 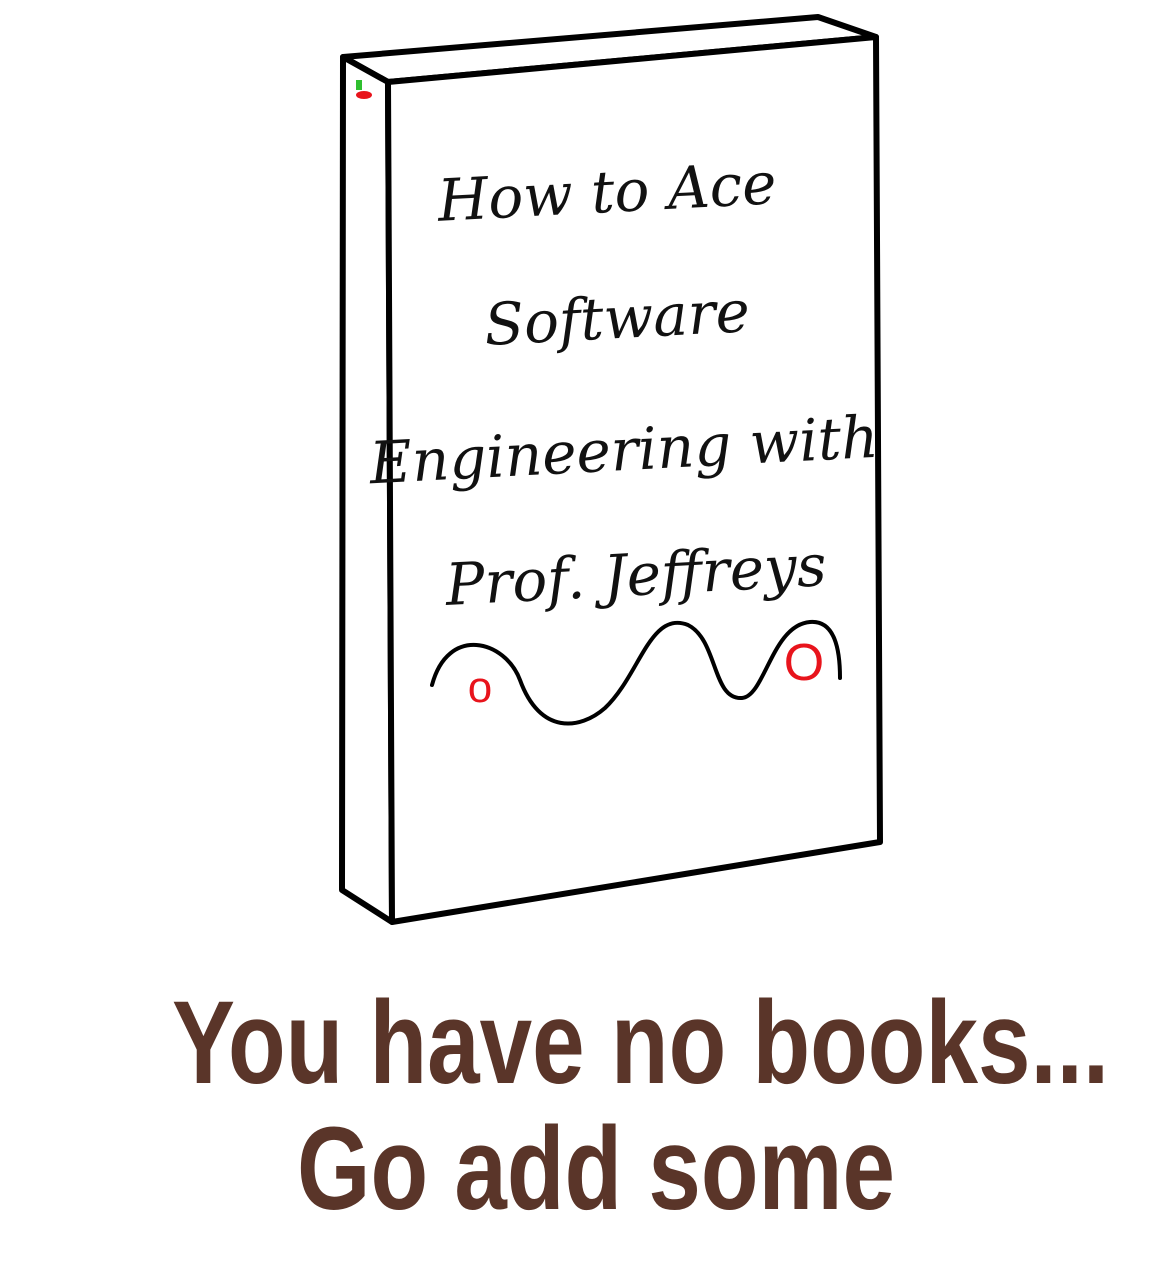 I want to click on logo-letter-right: O, so click(x=804, y=663).